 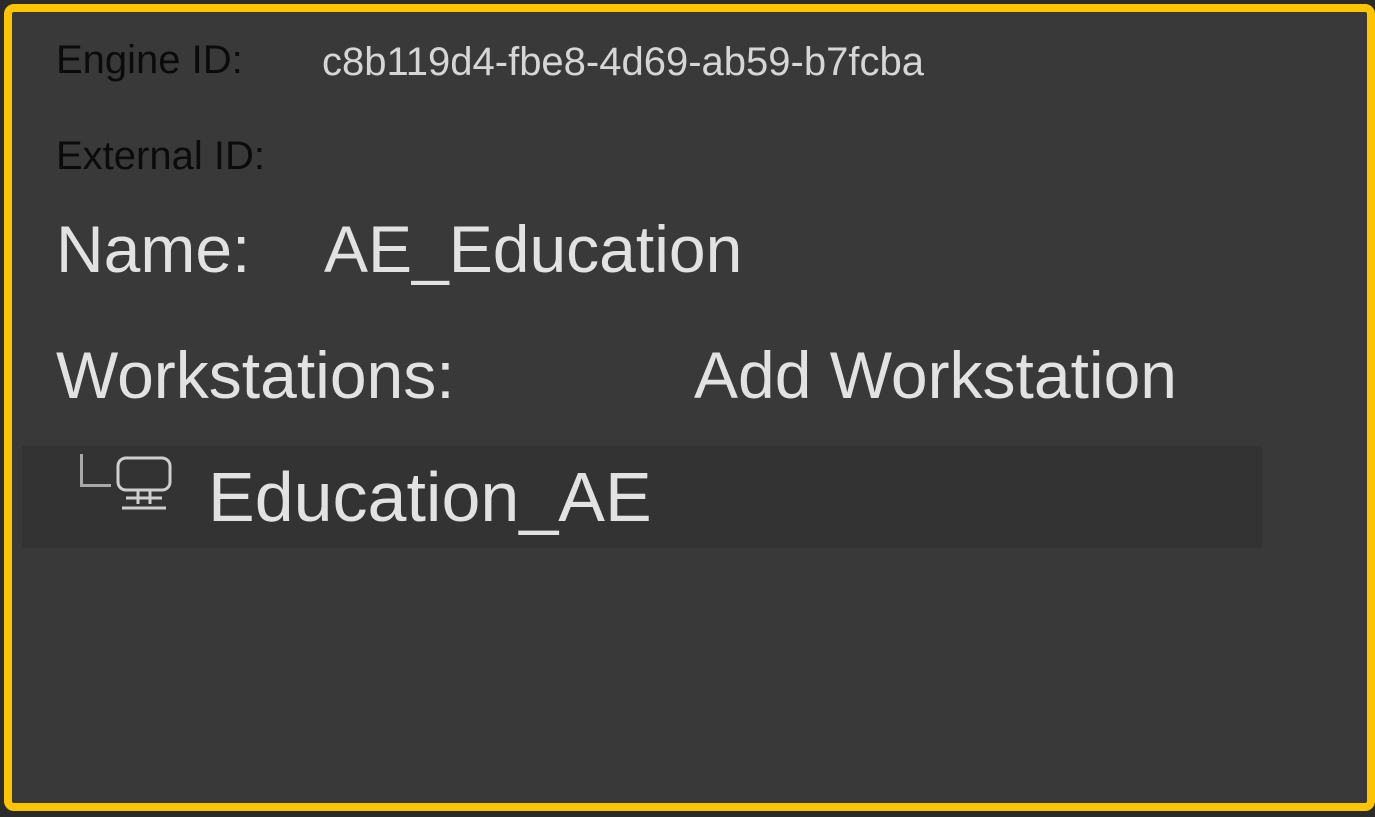 What do you see at coordinates (144, 483) in the screenshot?
I see `workstation-icon` at bounding box center [144, 483].